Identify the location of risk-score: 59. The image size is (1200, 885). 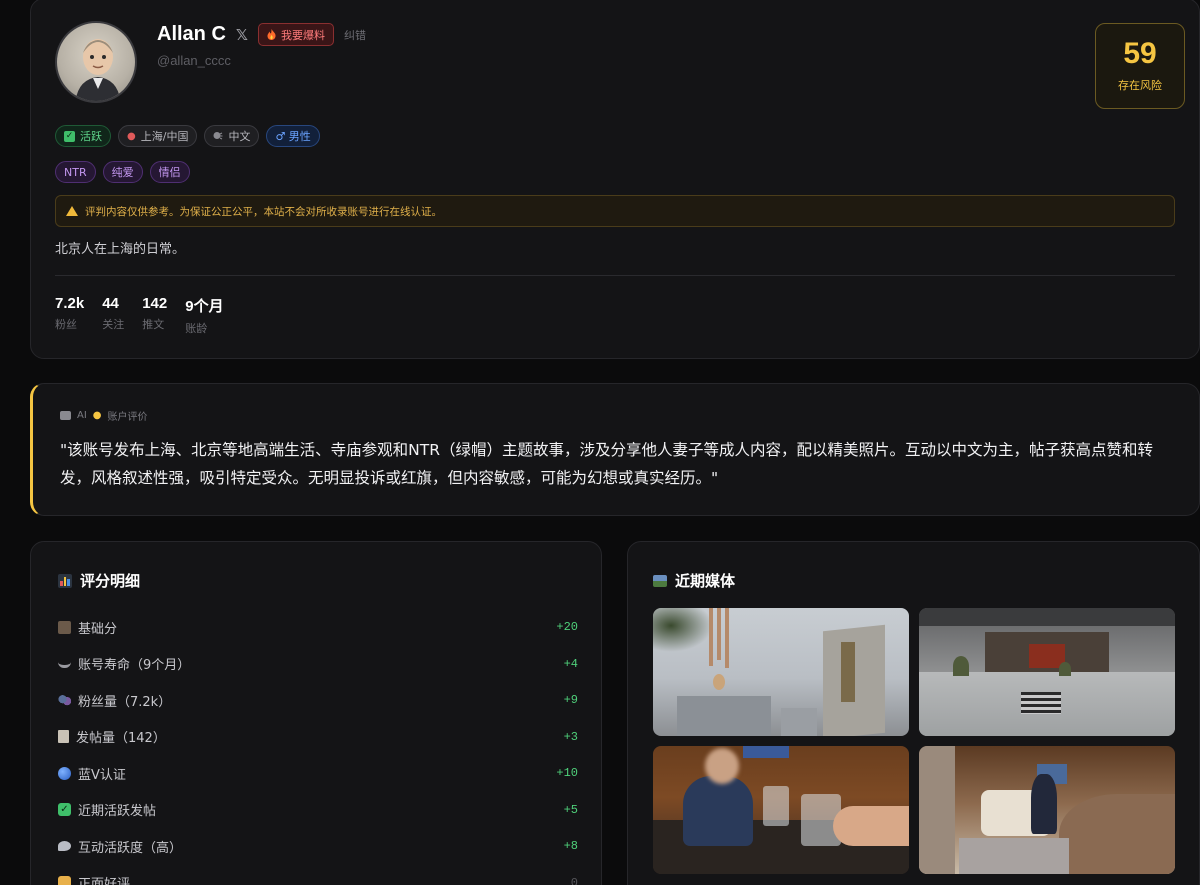
(1140, 53).